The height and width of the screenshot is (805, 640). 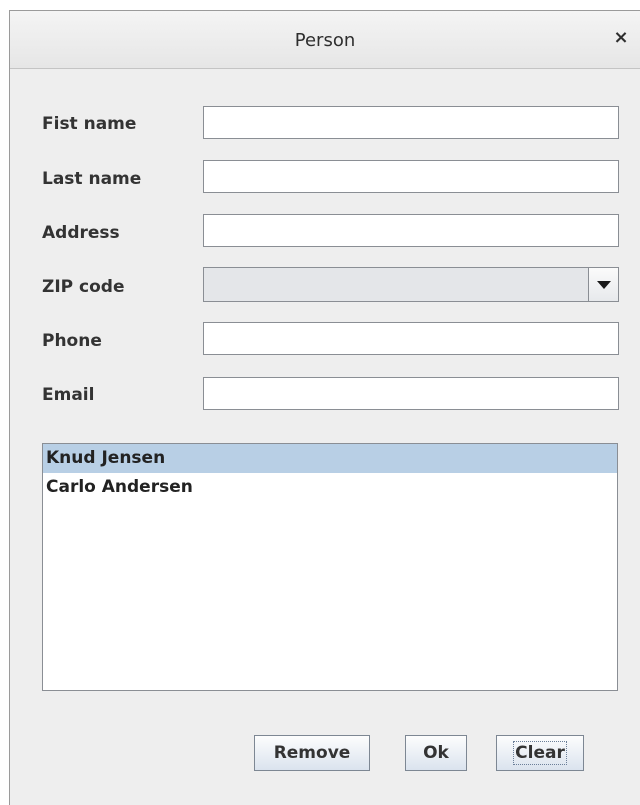 What do you see at coordinates (411, 284) in the screenshot?
I see `zip-code-combobox` at bounding box center [411, 284].